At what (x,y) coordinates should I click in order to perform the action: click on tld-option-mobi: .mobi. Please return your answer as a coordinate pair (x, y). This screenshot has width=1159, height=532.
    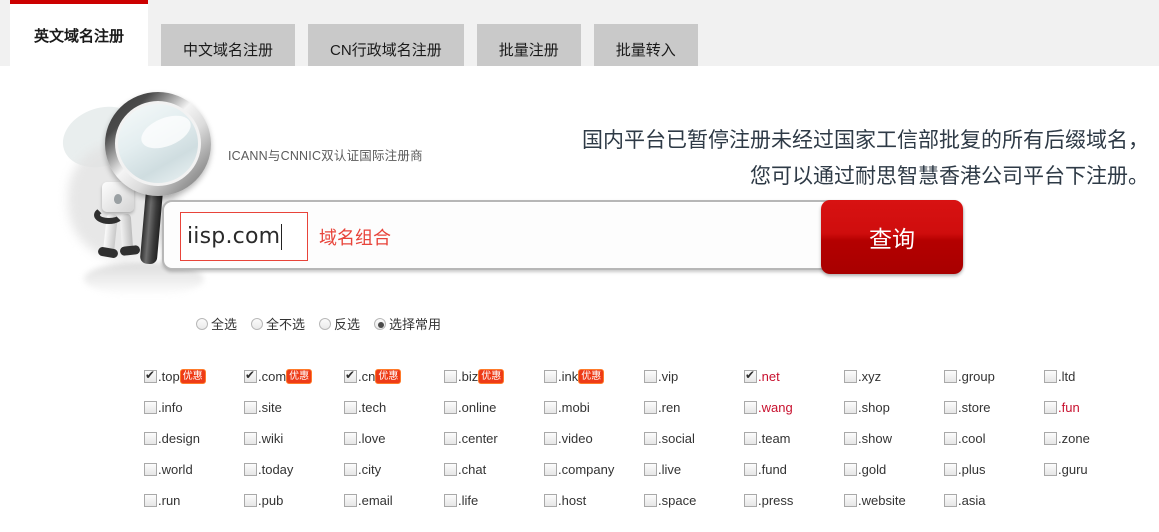
    Looking at the image, I should click on (594, 407).